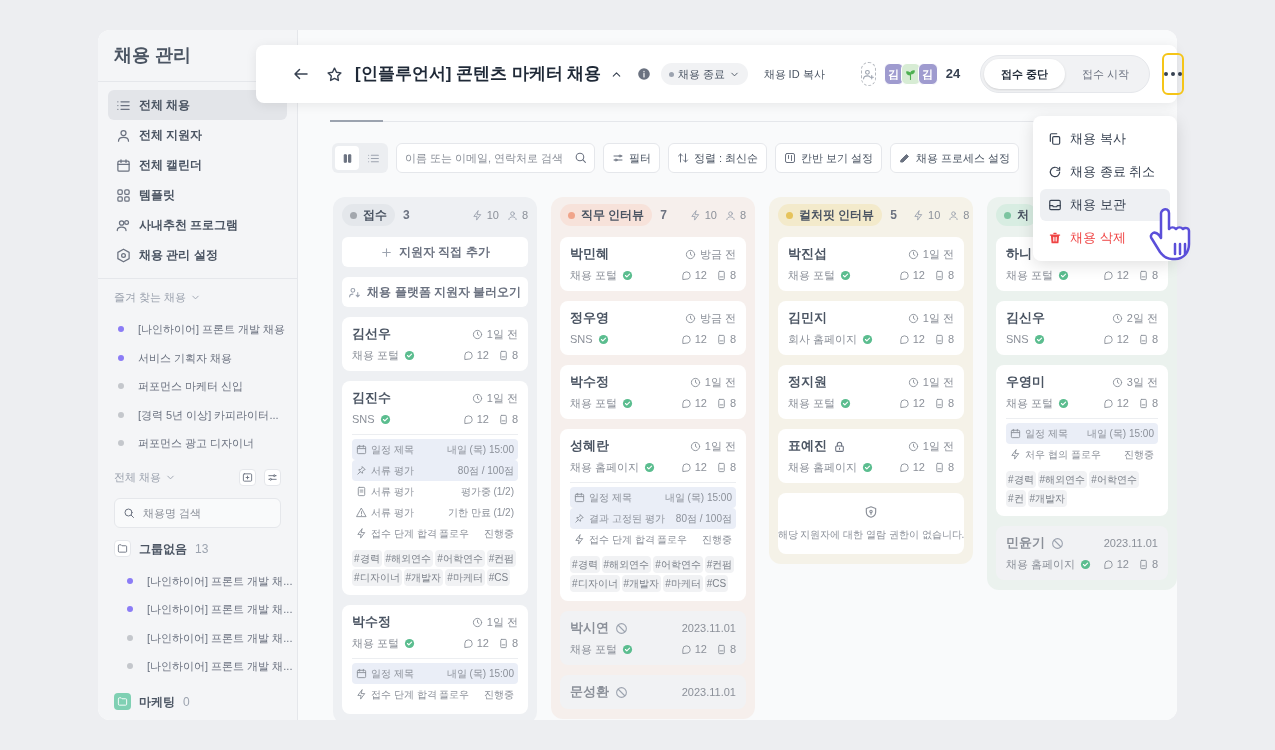  Describe the element at coordinates (163, 548) in the screenshot. I see `group-name: 그룹없음` at that location.